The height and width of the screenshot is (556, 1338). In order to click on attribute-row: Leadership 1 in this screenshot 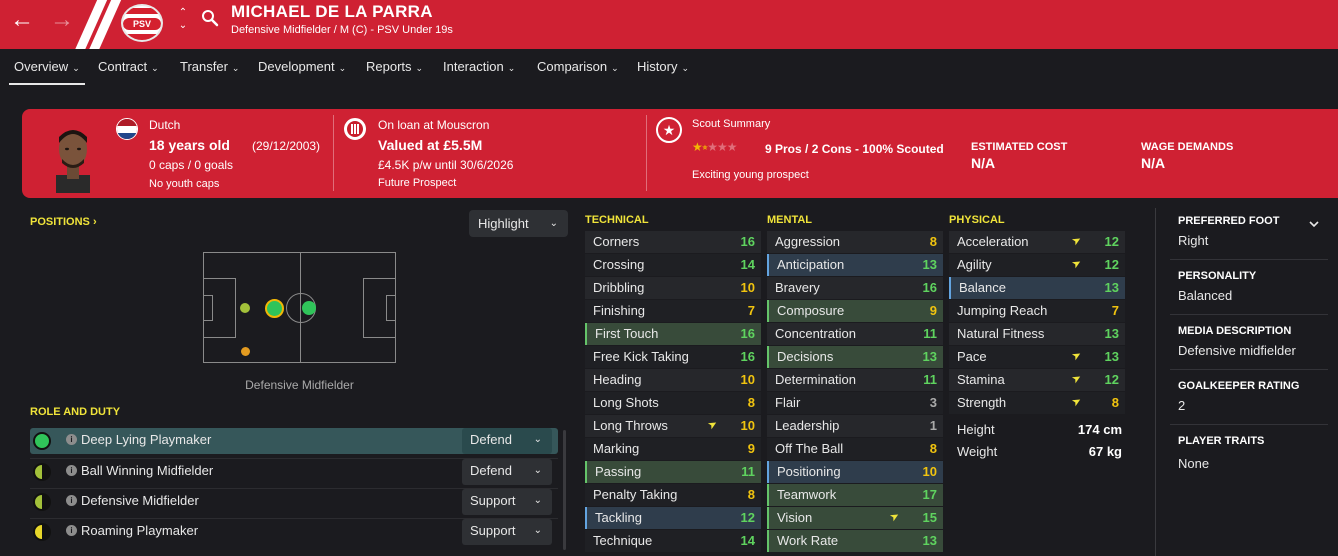, I will do `click(855, 426)`.